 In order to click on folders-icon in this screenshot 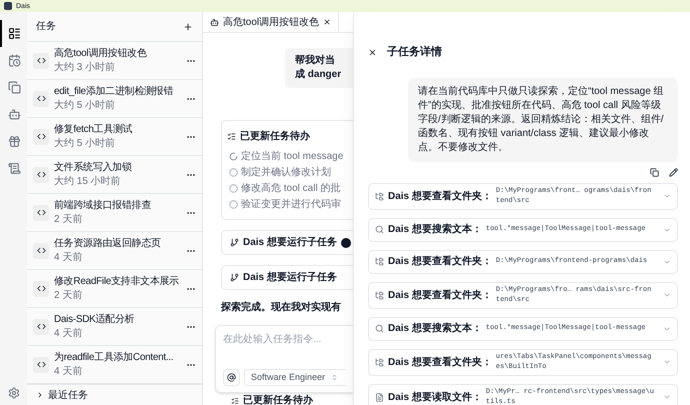, I will do `click(14, 87)`.